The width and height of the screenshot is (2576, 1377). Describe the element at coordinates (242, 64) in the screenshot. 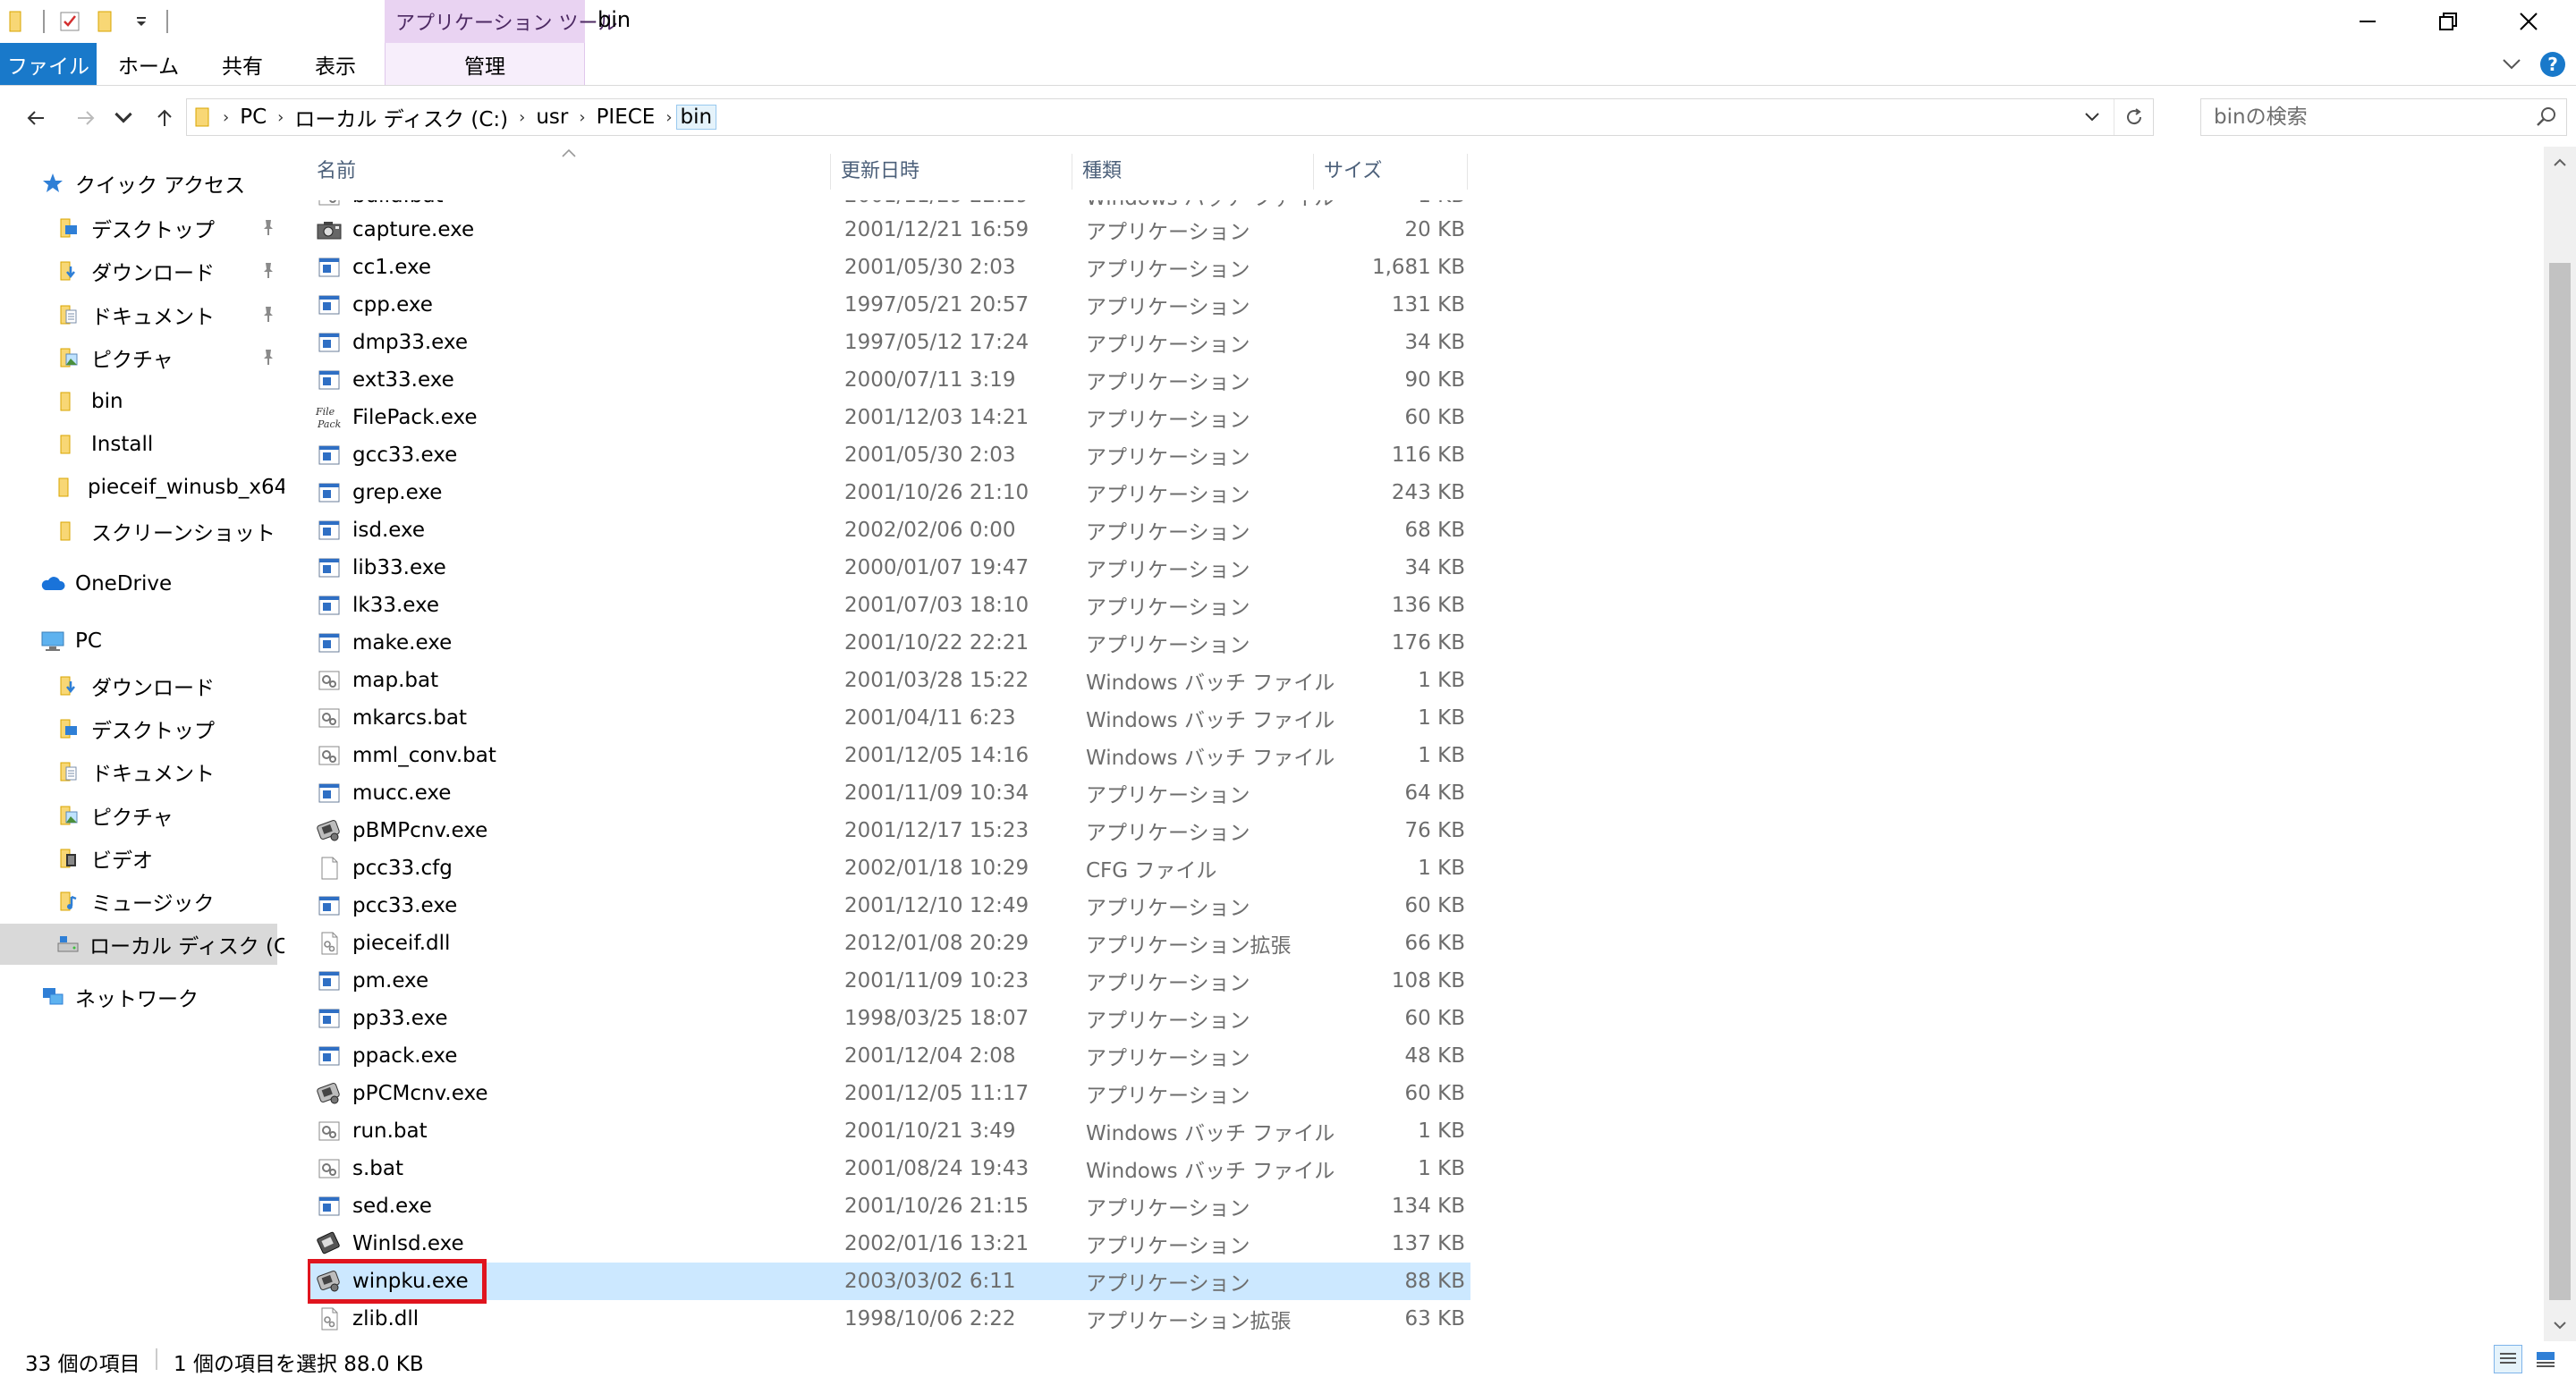

I see `tab-share: 共有` at that location.